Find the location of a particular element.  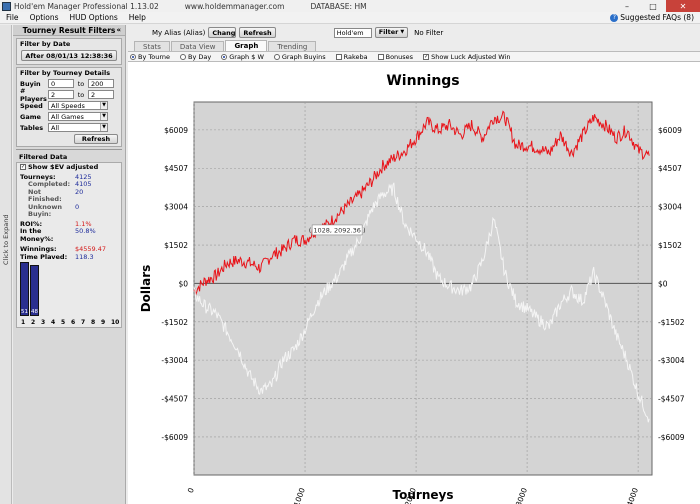

finish-bar: 48 is located at coordinates (34, 290).